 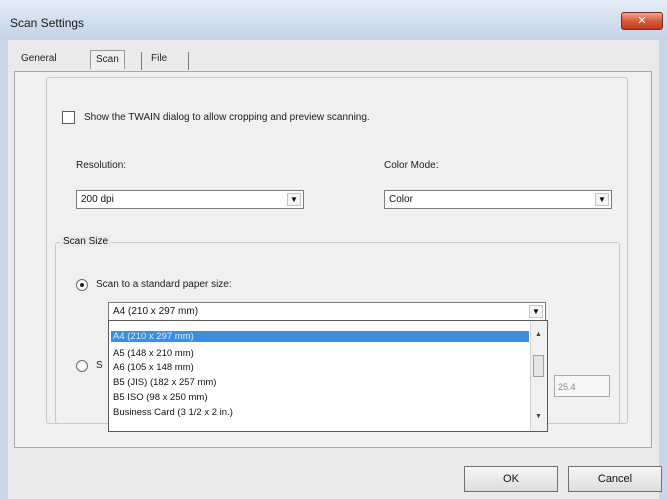 What do you see at coordinates (320, 382) in the screenshot?
I see `list-item: B5 (JIS) (182 x 257 mm)` at bounding box center [320, 382].